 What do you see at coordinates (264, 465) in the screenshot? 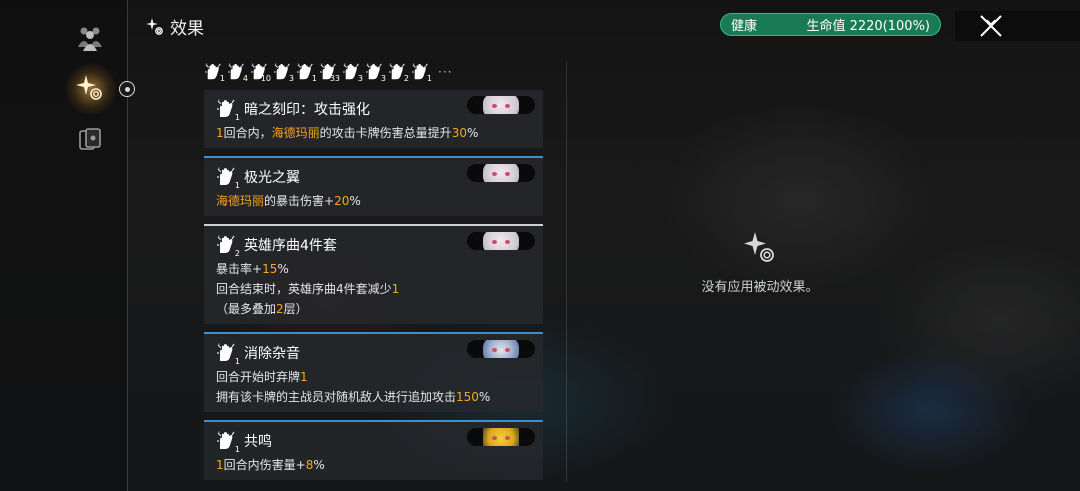
I see `description-text: 回合内伤害量+` at bounding box center [264, 465].